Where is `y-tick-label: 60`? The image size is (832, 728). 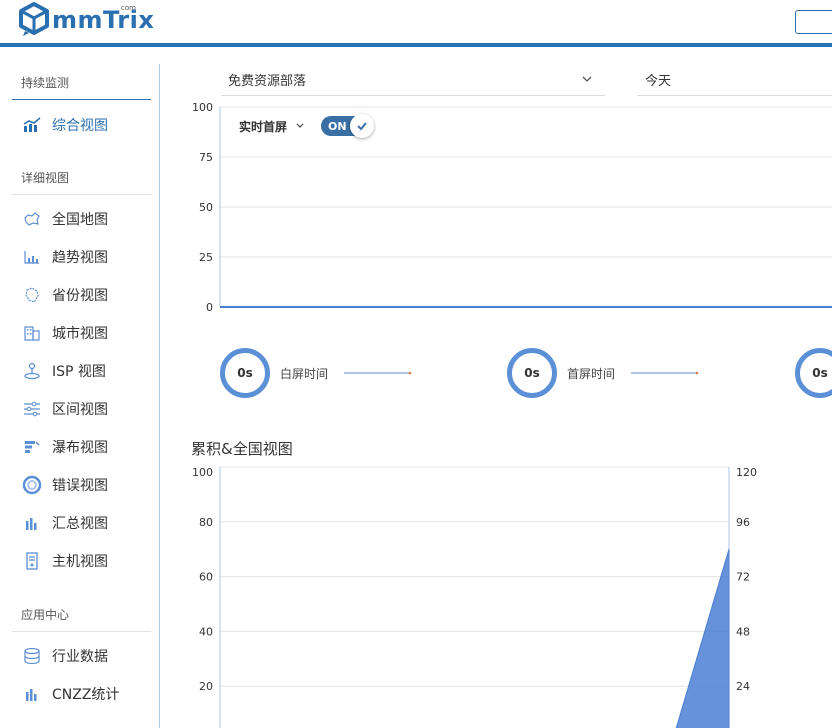
y-tick-label: 60 is located at coordinates (206, 577).